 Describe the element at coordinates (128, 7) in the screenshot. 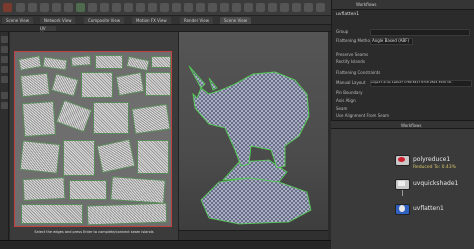

I see `deform-icon` at that location.